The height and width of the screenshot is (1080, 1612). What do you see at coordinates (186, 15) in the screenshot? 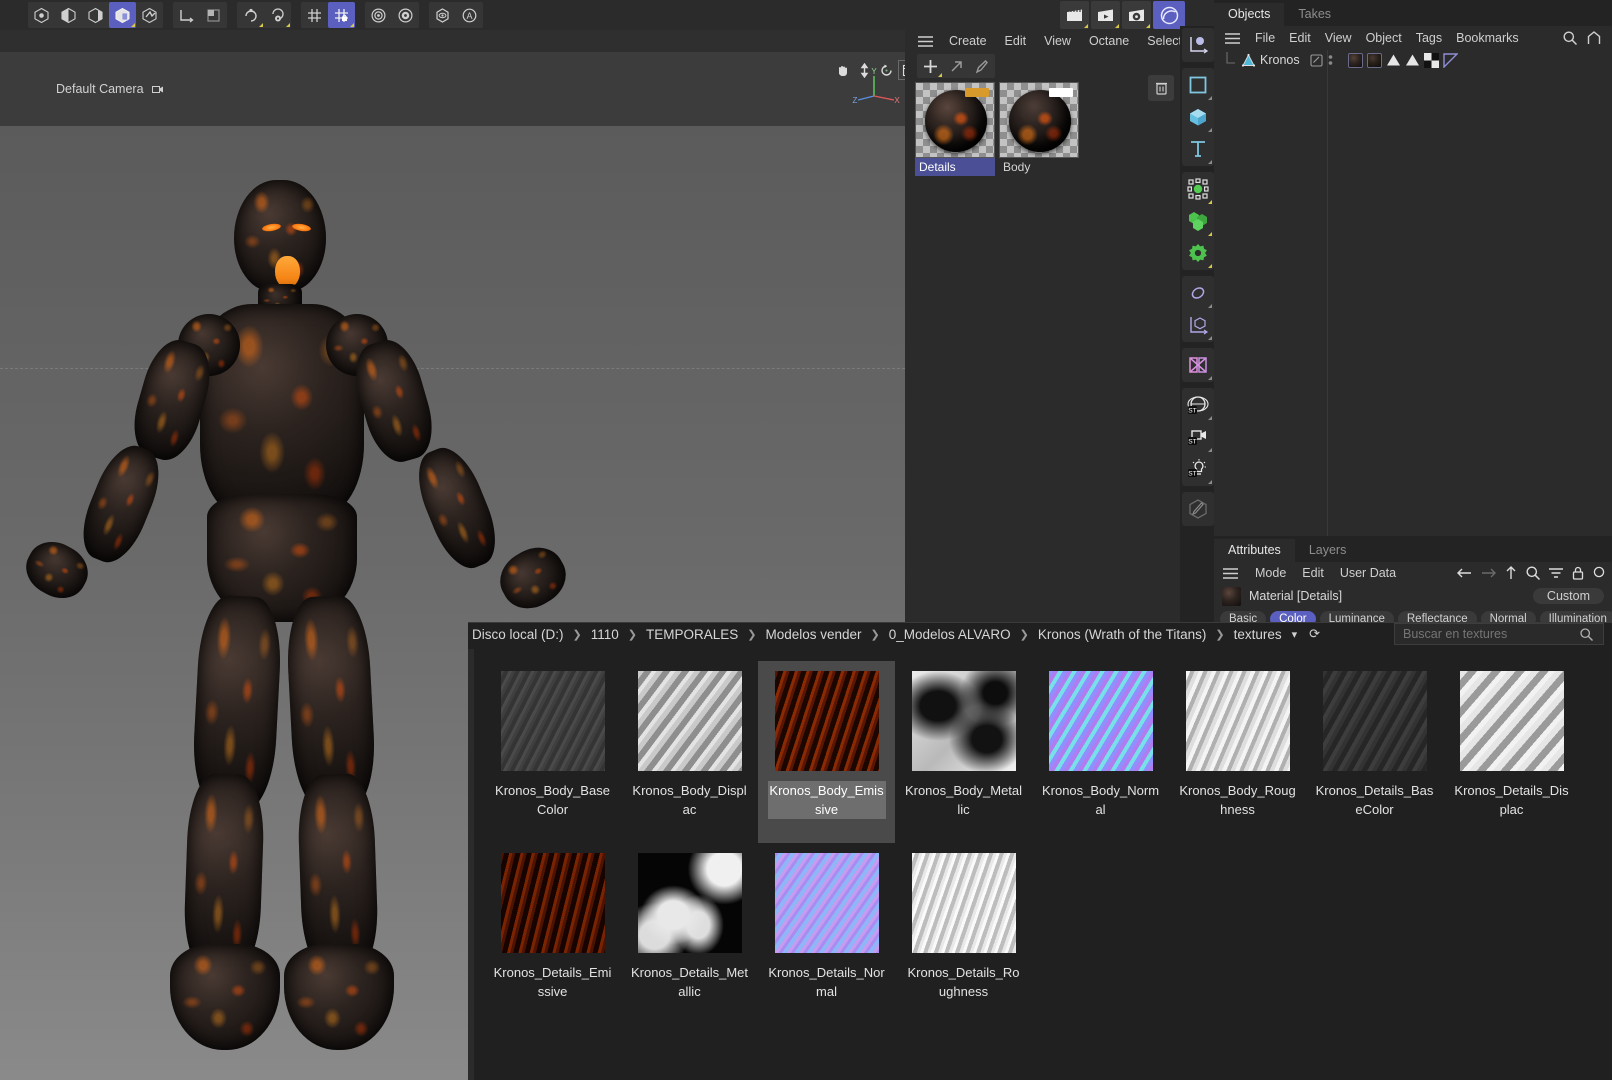
I see `world-axis-icon` at bounding box center [186, 15].